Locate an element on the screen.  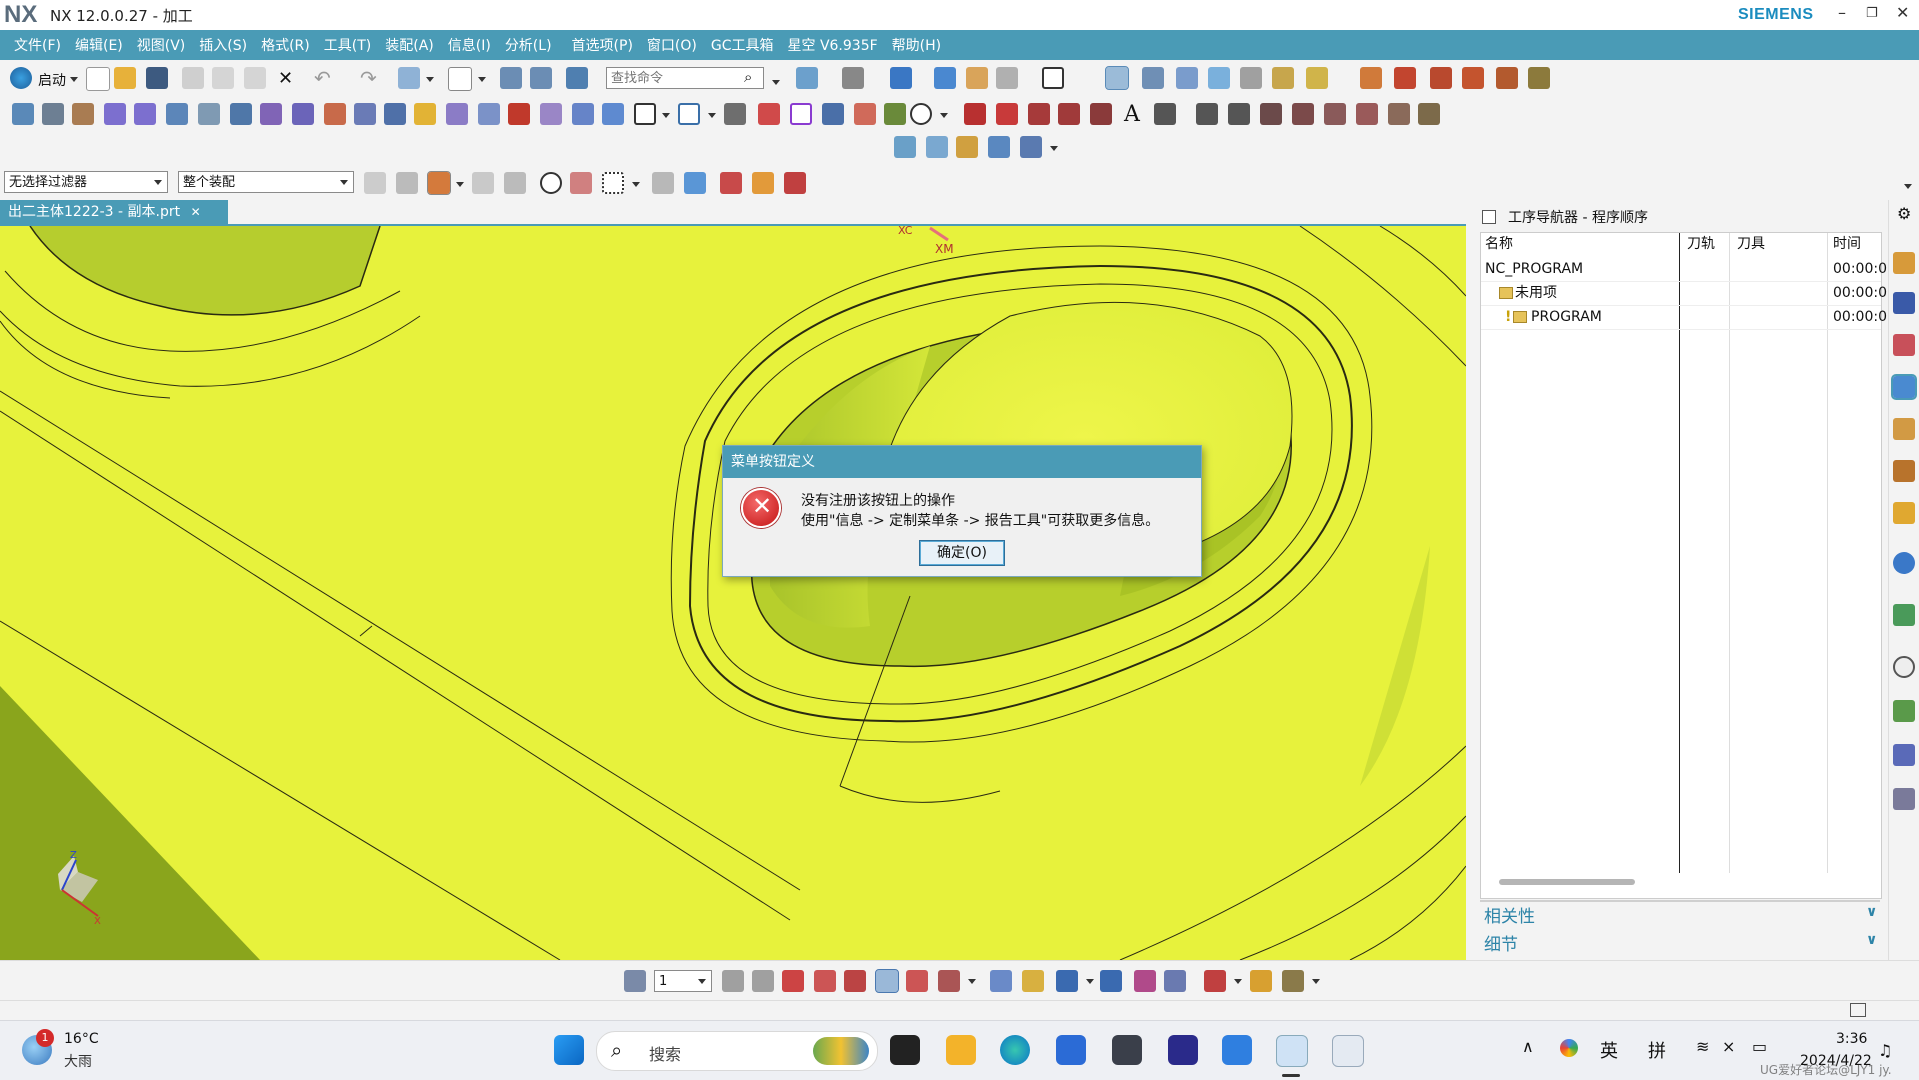
blank-icon is located at coordinates (425, 114).